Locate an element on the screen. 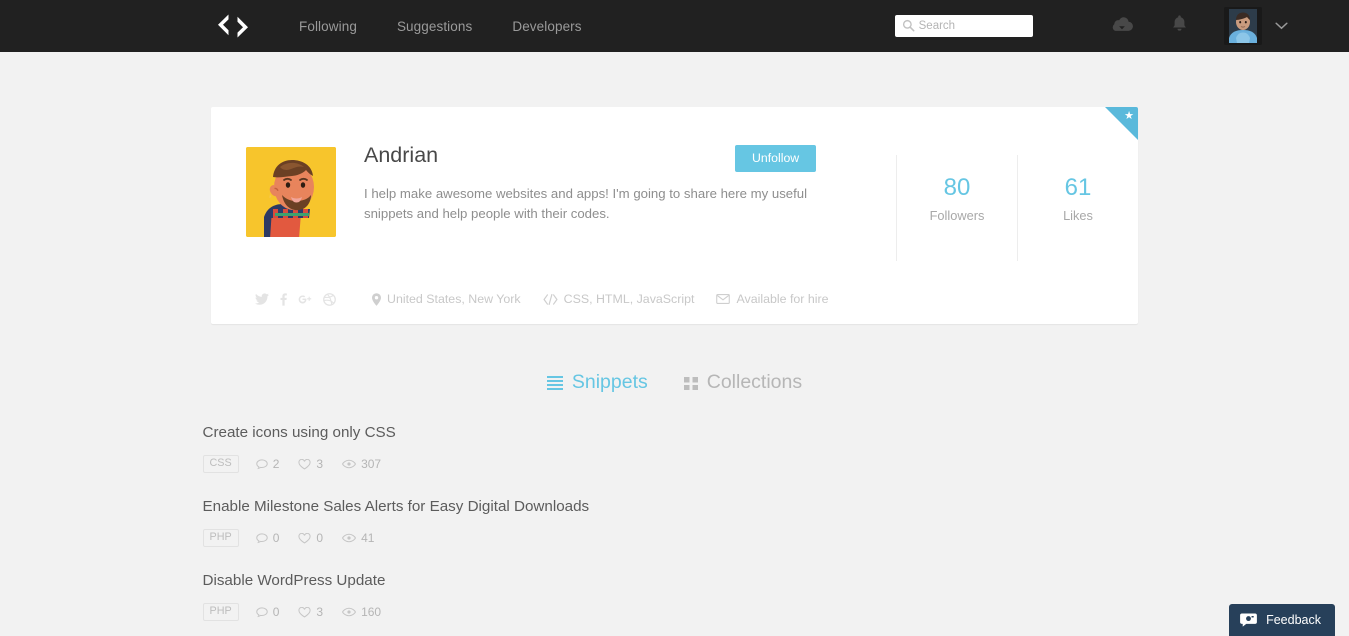  meta-hire: Available for hire is located at coordinates (772, 299).